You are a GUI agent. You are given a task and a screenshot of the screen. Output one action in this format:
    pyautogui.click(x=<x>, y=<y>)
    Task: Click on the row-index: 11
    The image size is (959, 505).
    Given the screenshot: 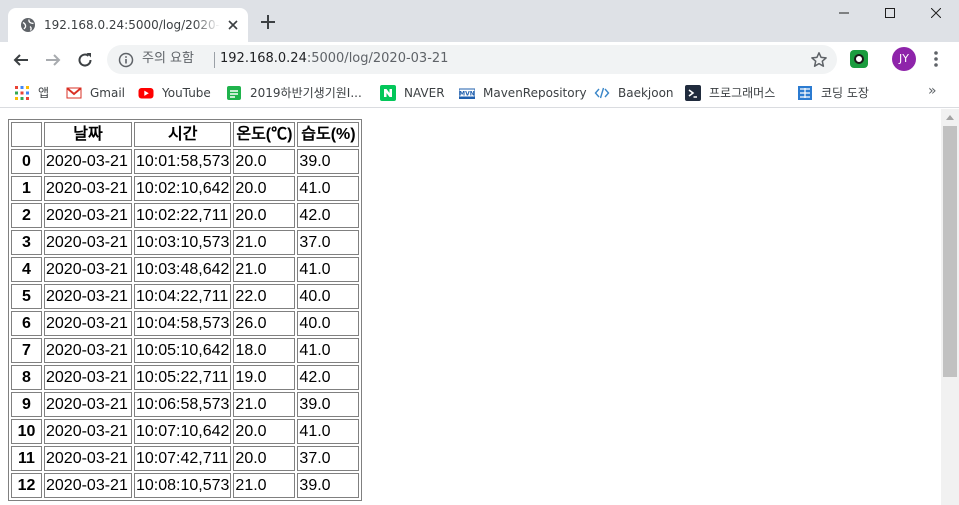 What is the action you would take?
    pyautogui.click(x=26, y=458)
    